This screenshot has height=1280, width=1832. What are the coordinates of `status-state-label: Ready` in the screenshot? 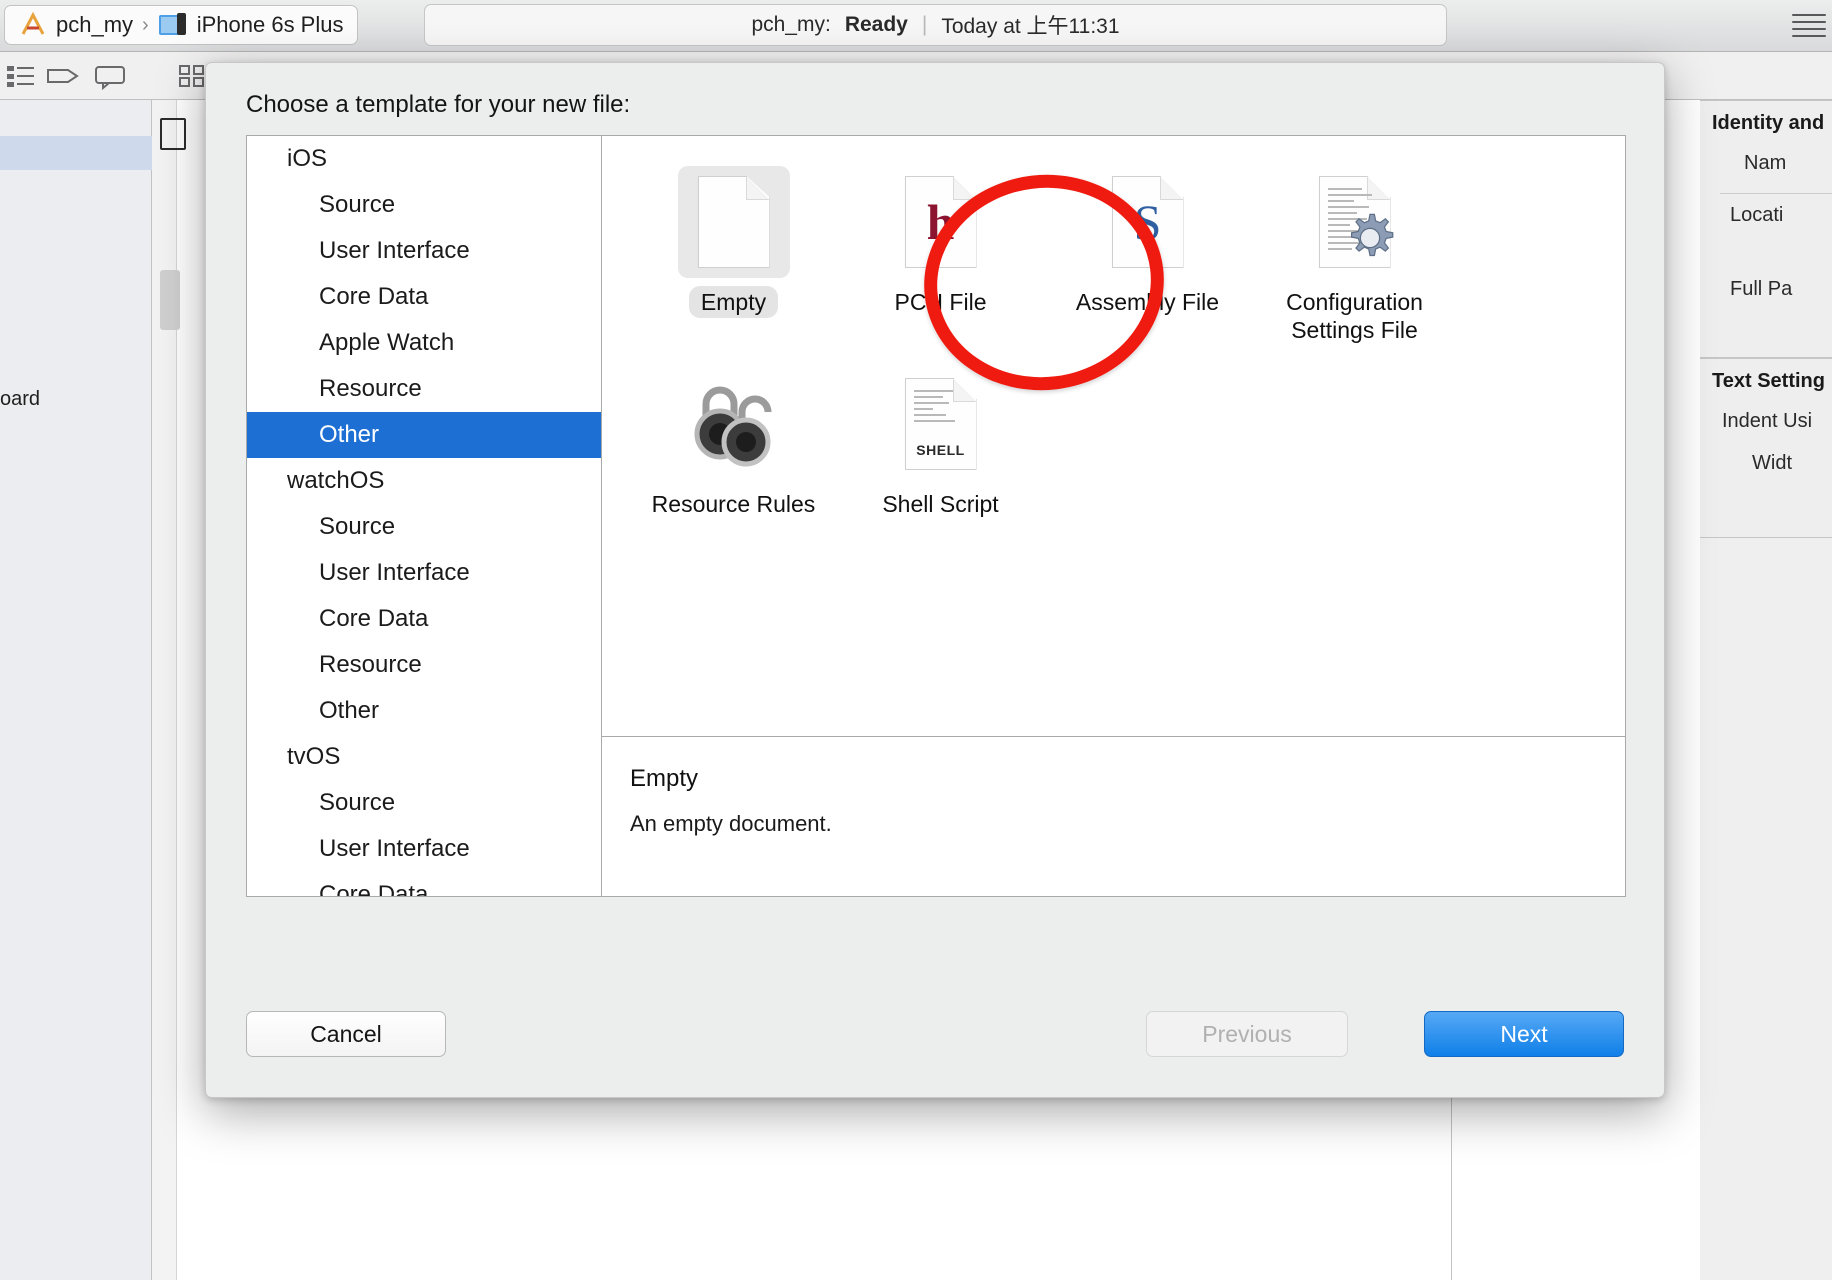 It's located at (876, 24).